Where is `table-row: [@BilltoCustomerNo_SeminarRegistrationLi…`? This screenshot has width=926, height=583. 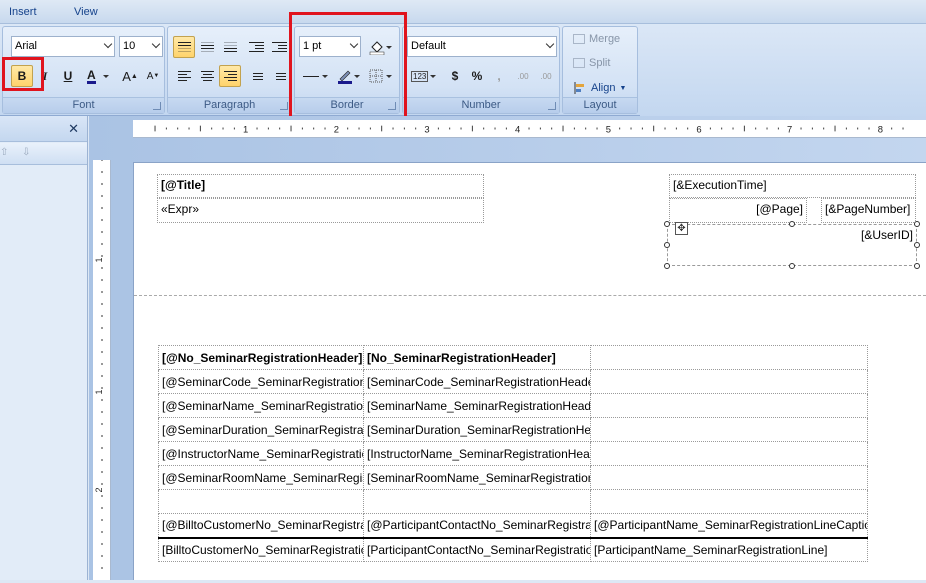 table-row: [@BilltoCustomerNo_SeminarRegistrationLi… is located at coordinates (513, 526).